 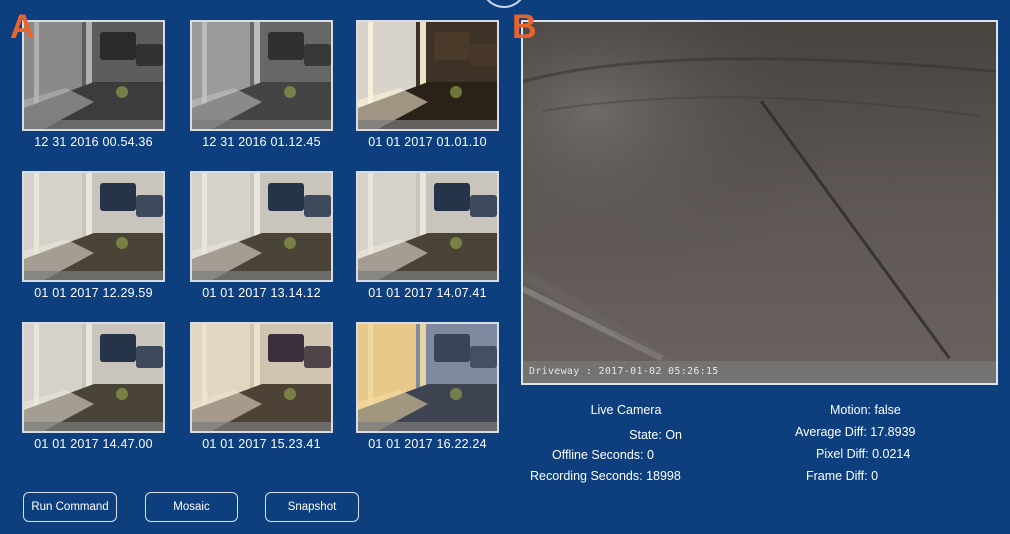 I want to click on frame-diff-label: Frame Diff:, so click(x=837, y=476).